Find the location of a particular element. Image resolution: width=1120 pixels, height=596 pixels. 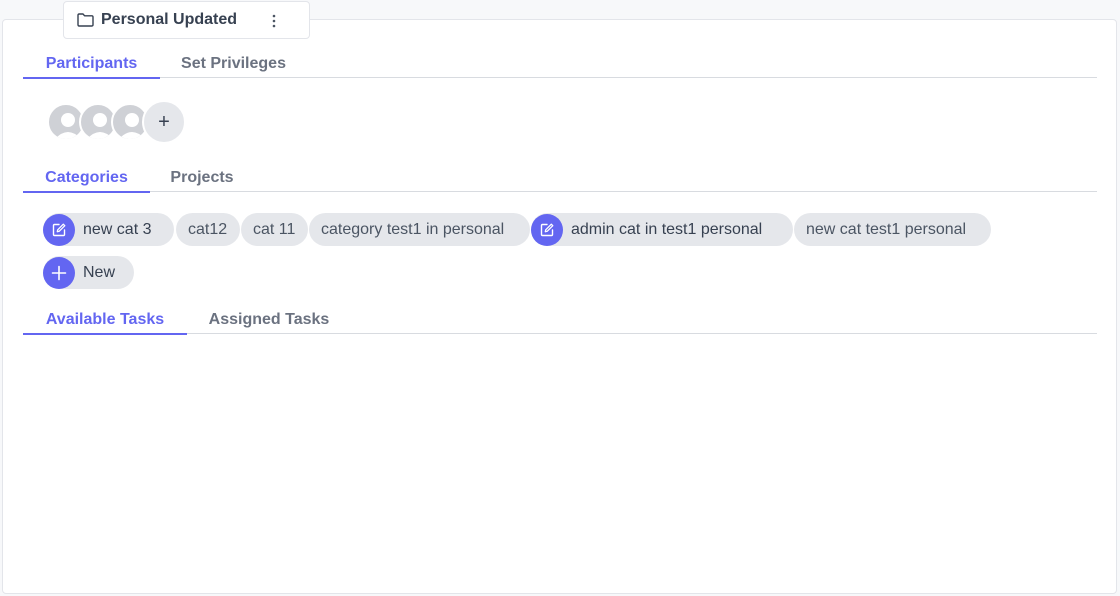

tab-categories: Categories is located at coordinates (86, 179).